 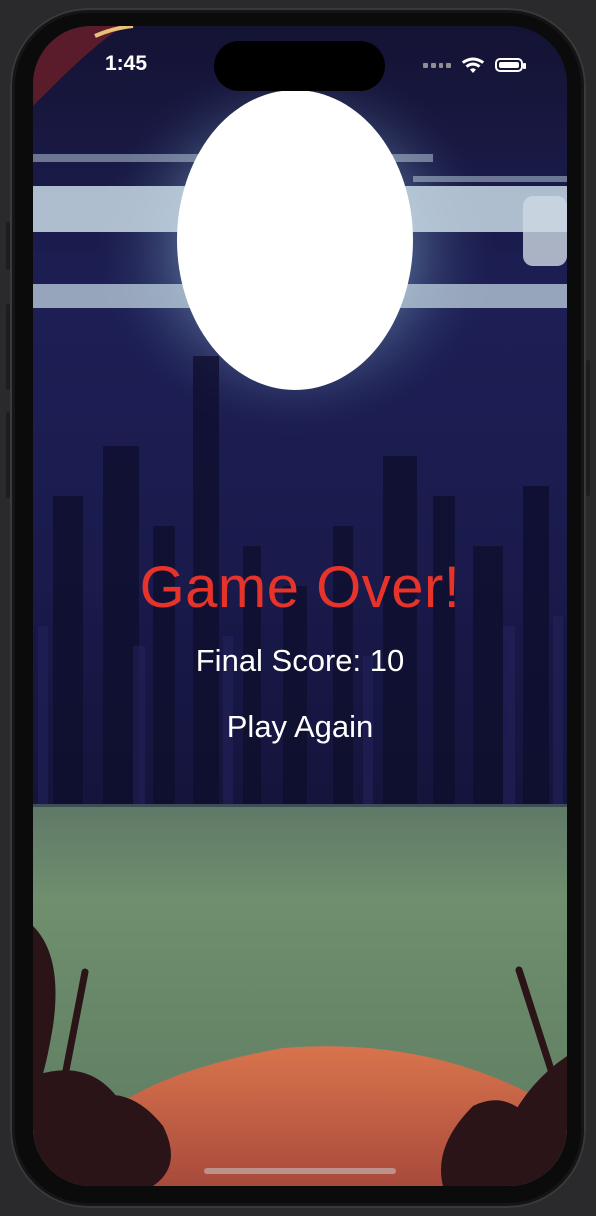 What do you see at coordinates (588, 428) in the screenshot?
I see `power-button` at bounding box center [588, 428].